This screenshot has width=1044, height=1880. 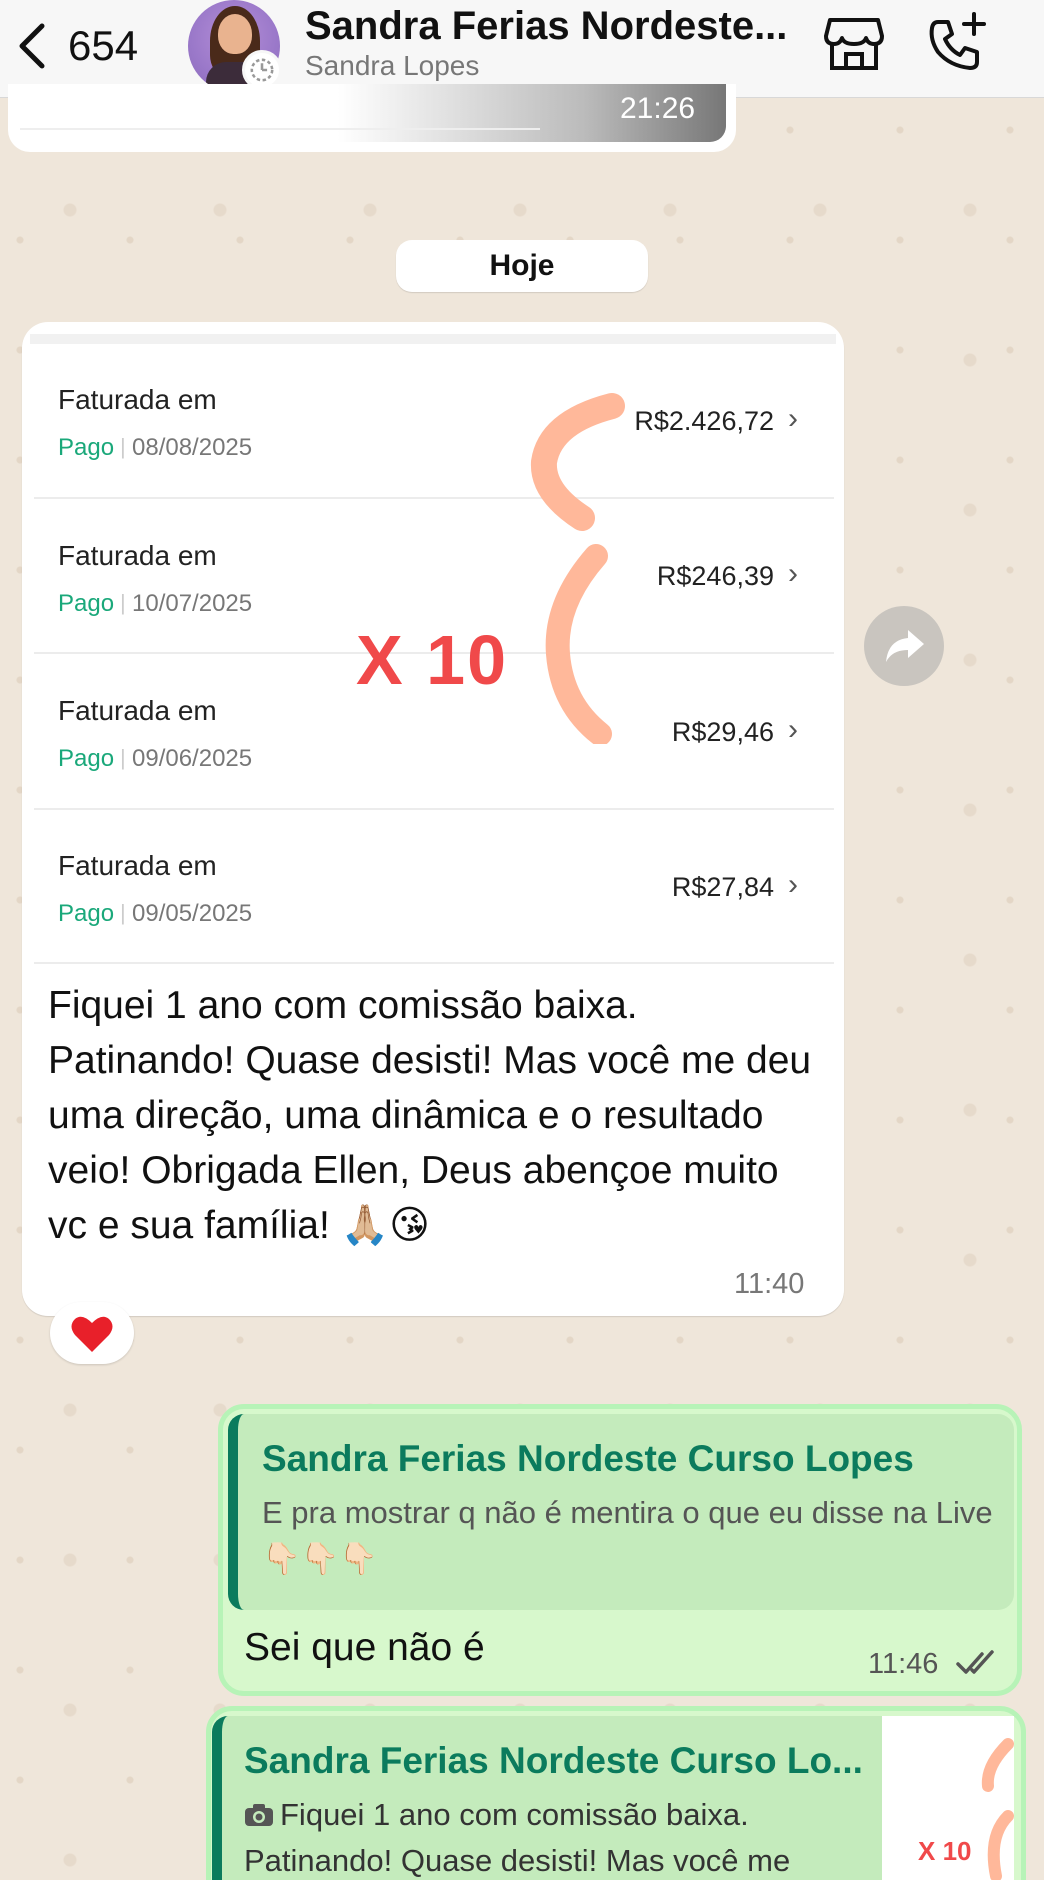 What do you see at coordinates (103, 46) in the screenshot?
I see `unread-count: 654` at bounding box center [103, 46].